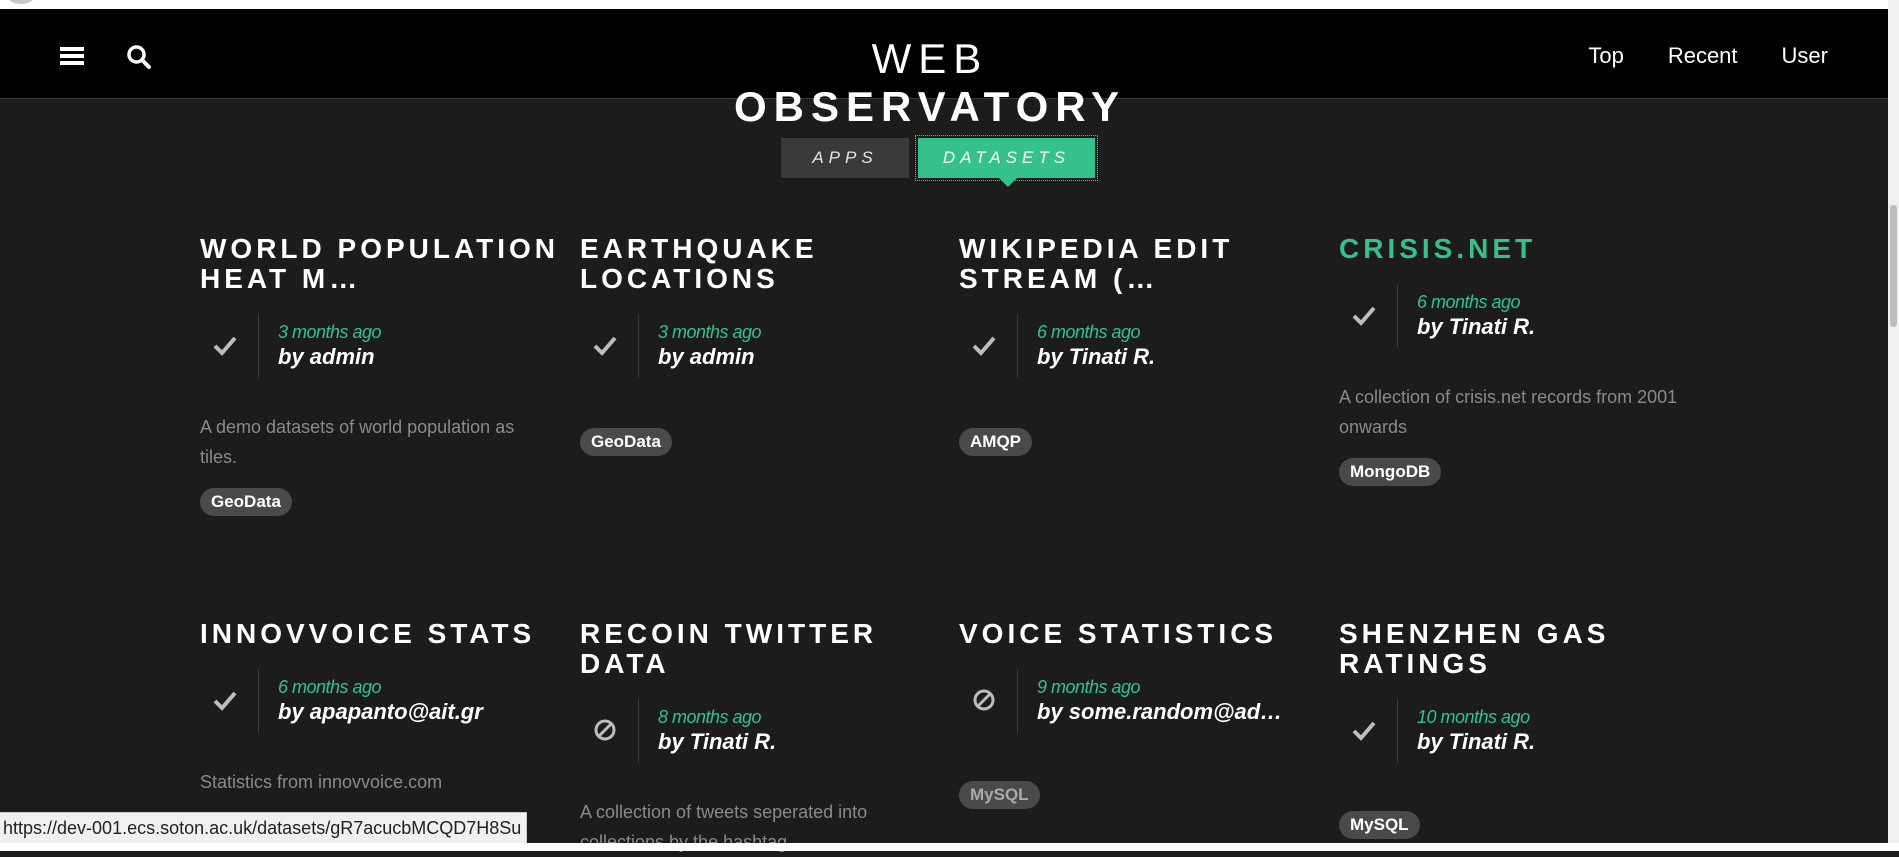  I want to click on dataset-meta: 8 months ago by Tinati R., so click(760, 731).